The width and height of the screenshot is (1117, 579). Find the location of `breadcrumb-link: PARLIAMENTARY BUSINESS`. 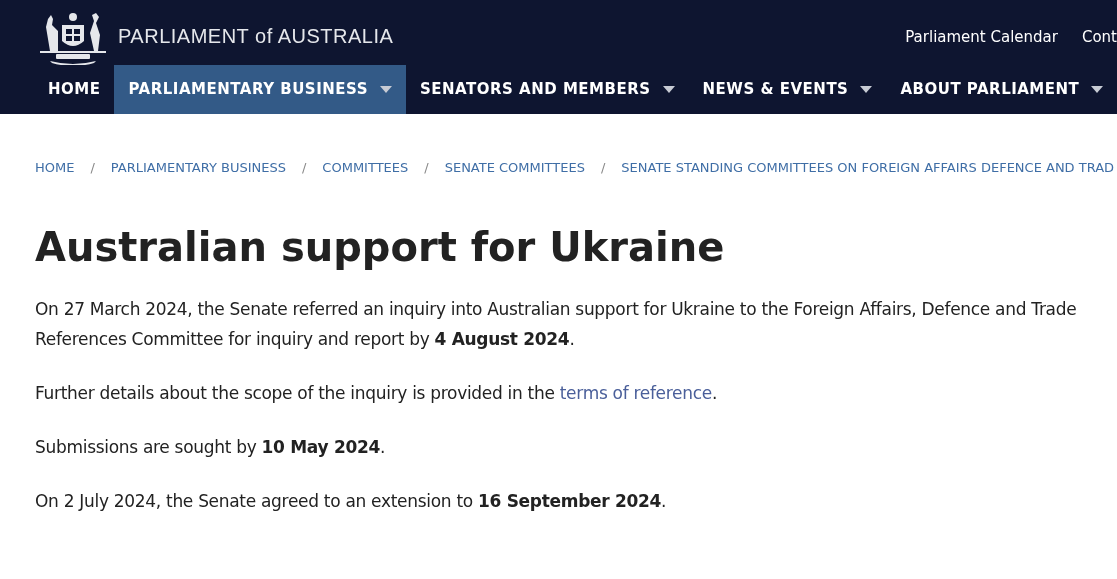

breadcrumb-link: PARLIAMENTARY BUSINESS is located at coordinates (198, 168).